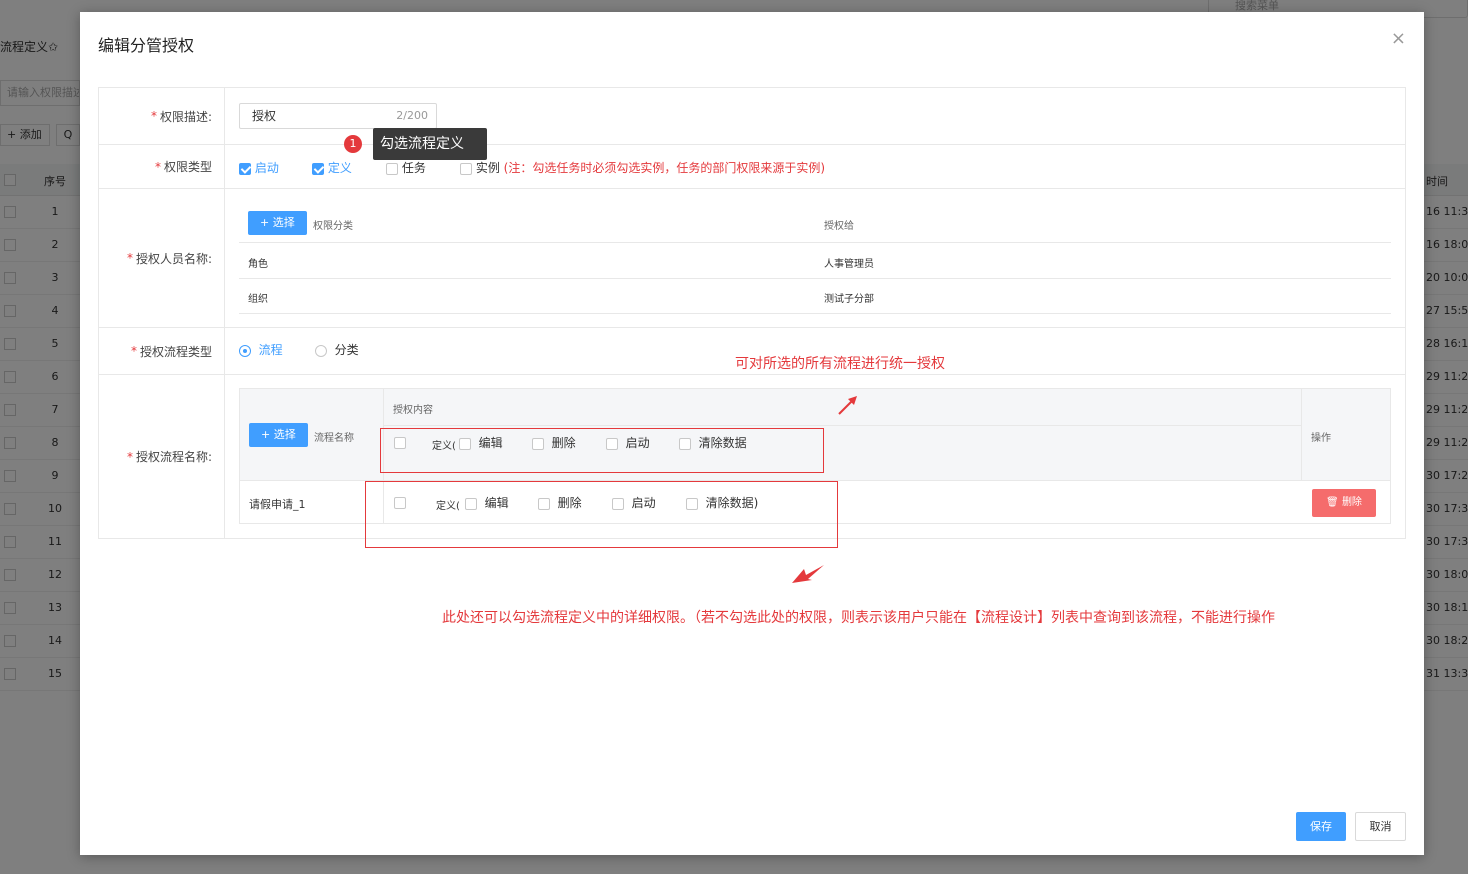 This screenshot has height=874, width=1468. Describe the element at coordinates (338, 116) in the screenshot. I see `desc-input: 授权 2/200` at that location.